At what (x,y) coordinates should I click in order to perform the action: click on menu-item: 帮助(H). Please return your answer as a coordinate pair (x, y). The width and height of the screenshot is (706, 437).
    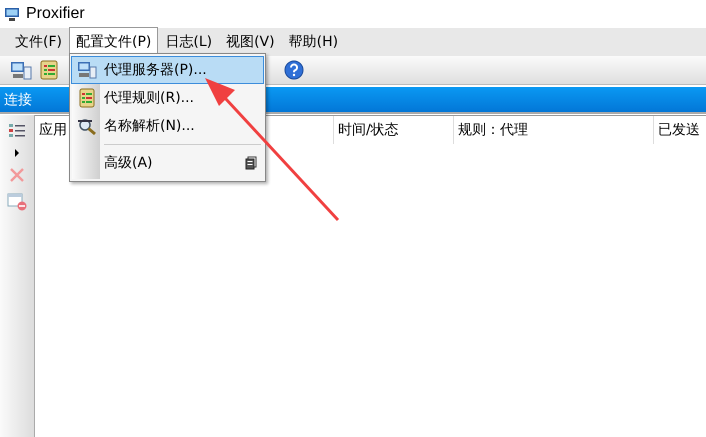
    Looking at the image, I should click on (314, 42).